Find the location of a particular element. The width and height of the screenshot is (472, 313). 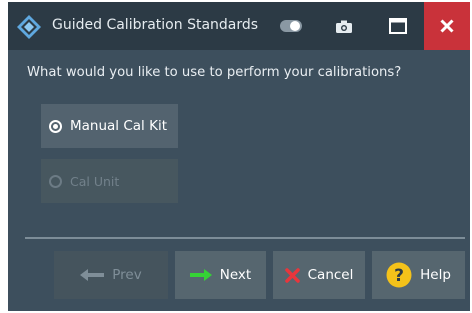

radio-selected-icon is located at coordinates (55, 126).